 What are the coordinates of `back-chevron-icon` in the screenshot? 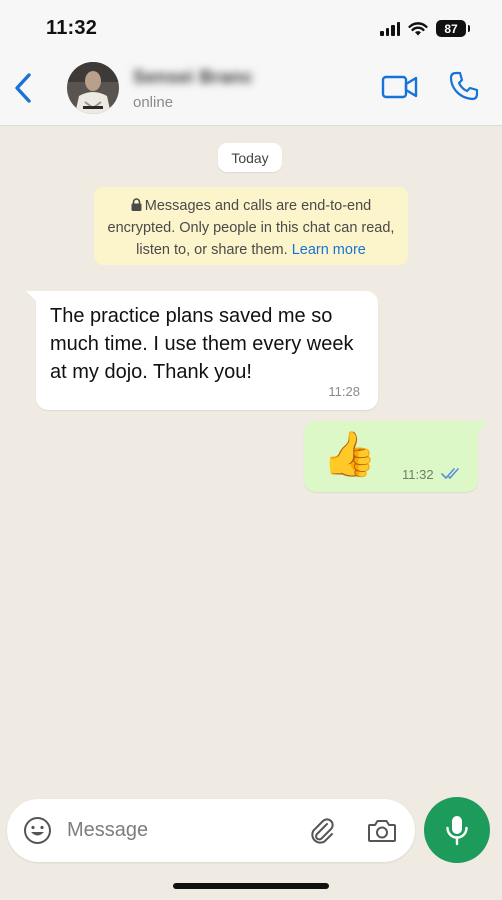 It's located at (24, 88).